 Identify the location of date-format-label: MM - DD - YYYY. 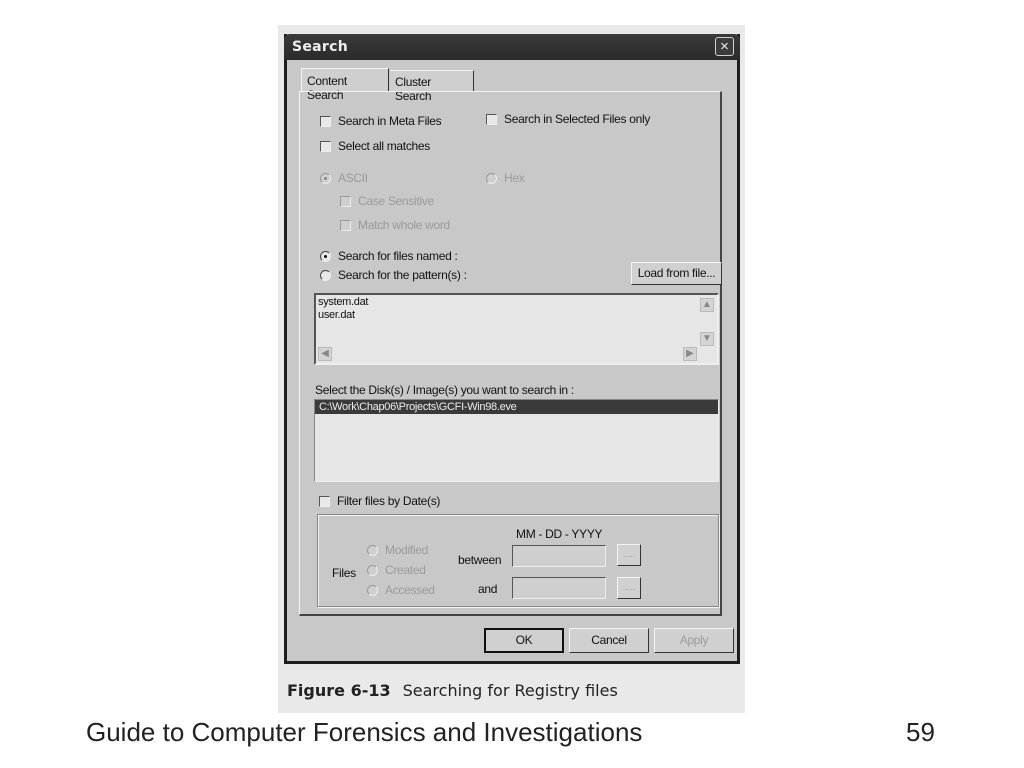
(559, 534).